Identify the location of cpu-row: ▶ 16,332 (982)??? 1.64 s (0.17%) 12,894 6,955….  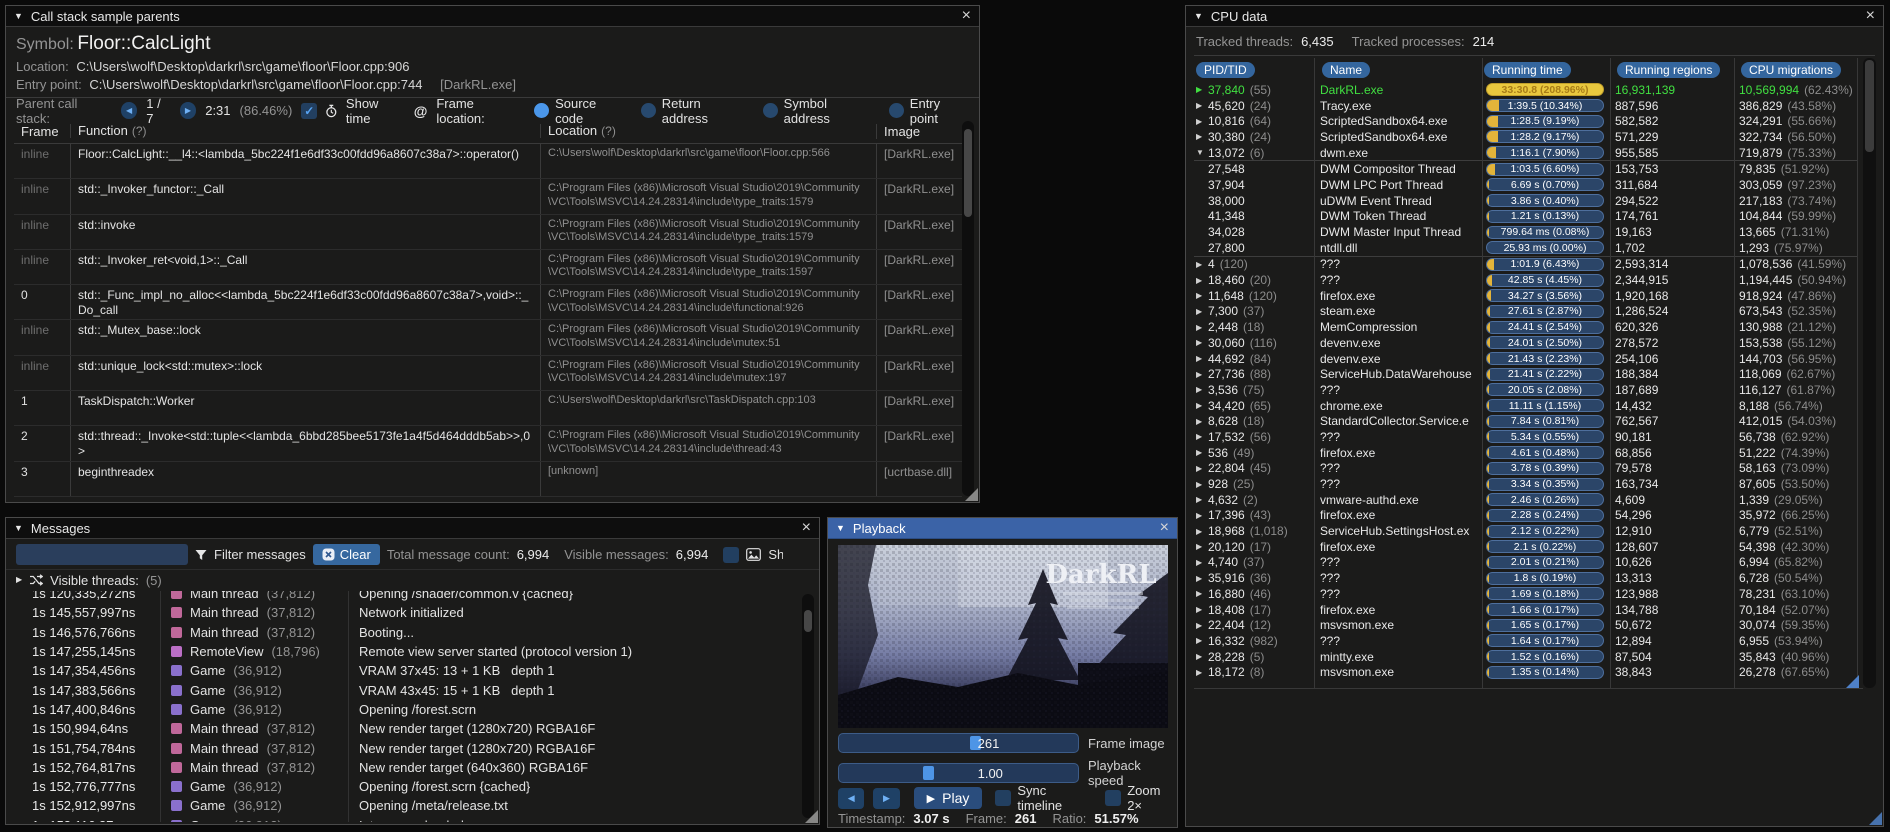
(1525, 641).